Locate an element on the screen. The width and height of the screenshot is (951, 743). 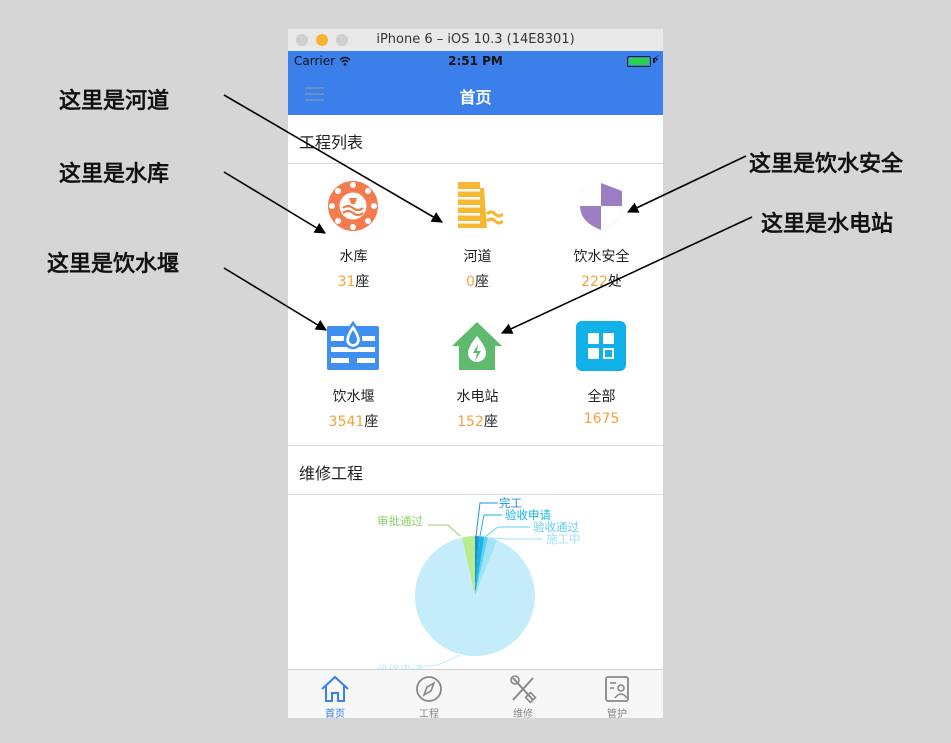
tab-label: 首页 is located at coordinates (335, 713).